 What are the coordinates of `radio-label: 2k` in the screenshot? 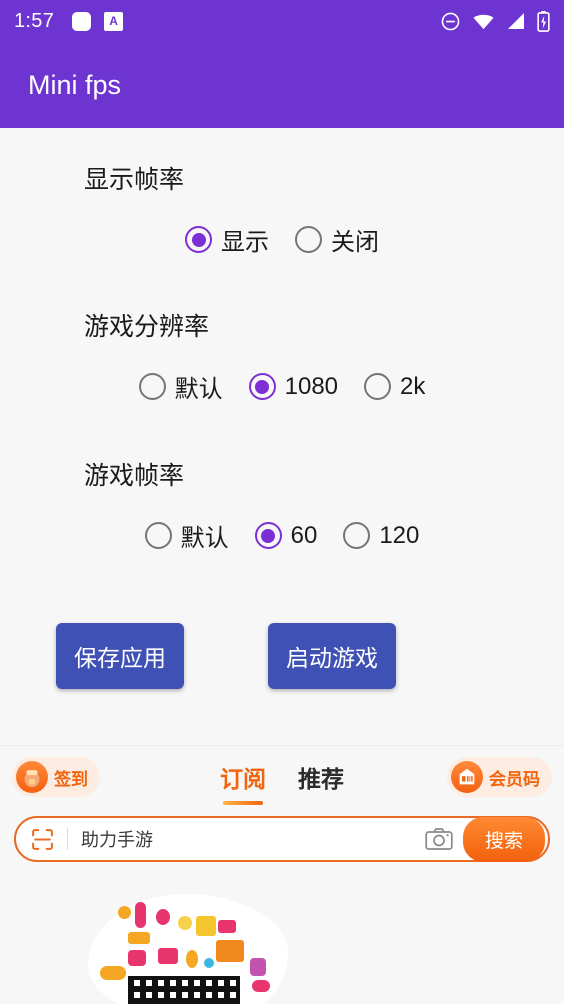 It's located at (413, 386).